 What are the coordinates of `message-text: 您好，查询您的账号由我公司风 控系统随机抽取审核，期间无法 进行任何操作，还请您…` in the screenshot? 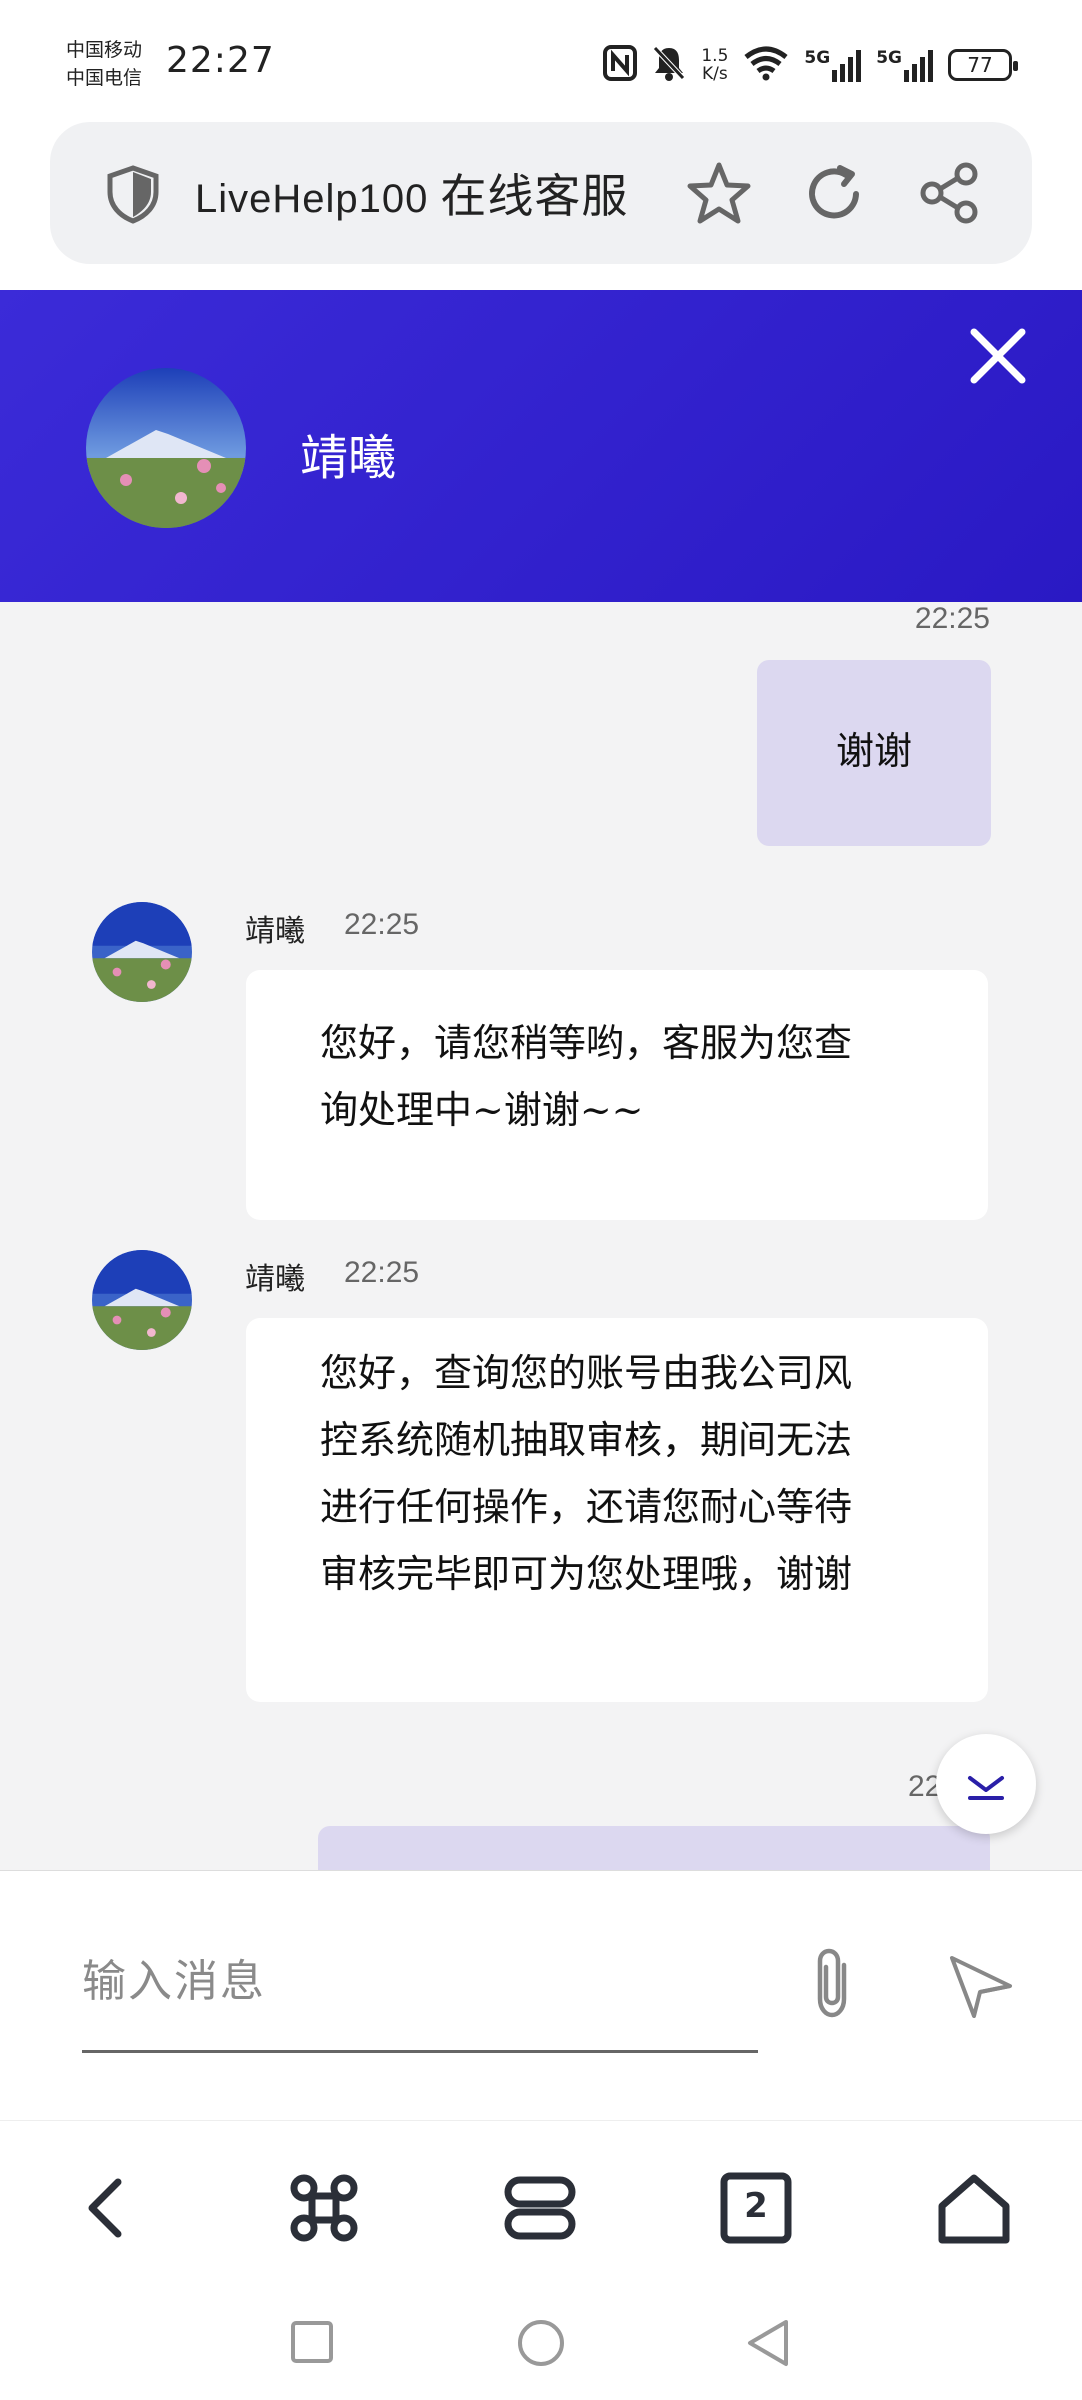 It's located at (586, 1473).